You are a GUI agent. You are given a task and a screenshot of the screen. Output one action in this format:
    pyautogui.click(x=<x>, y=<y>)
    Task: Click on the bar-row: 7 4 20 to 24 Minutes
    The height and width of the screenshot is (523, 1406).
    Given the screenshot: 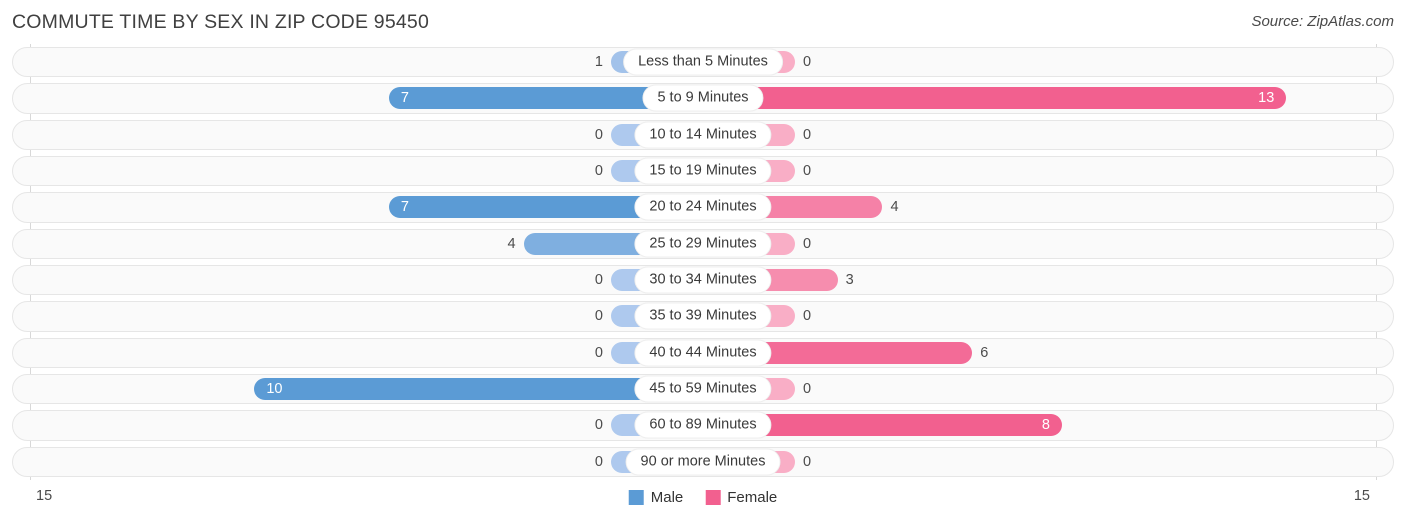 What is the action you would take?
    pyautogui.click(x=703, y=207)
    